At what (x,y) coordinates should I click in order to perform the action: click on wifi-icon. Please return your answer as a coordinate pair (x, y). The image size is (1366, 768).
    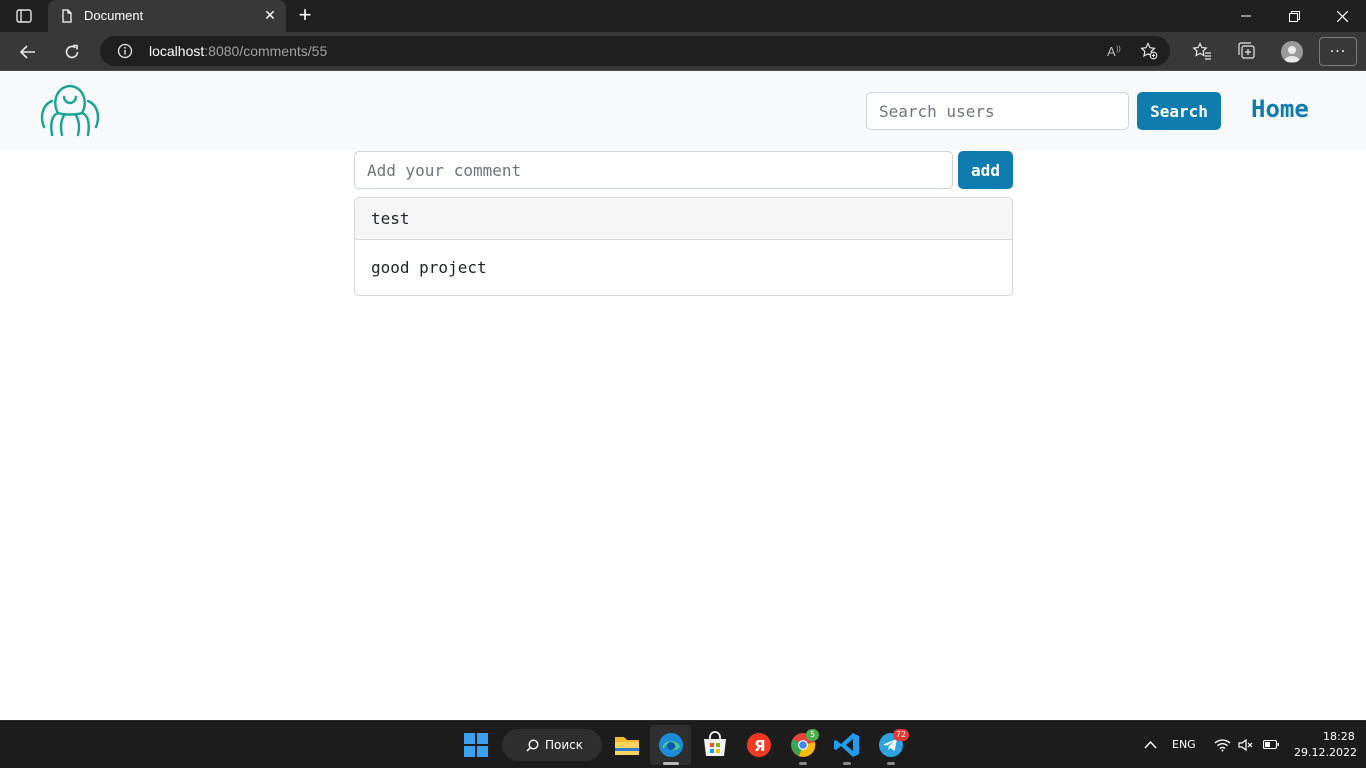
    Looking at the image, I should click on (1222, 745).